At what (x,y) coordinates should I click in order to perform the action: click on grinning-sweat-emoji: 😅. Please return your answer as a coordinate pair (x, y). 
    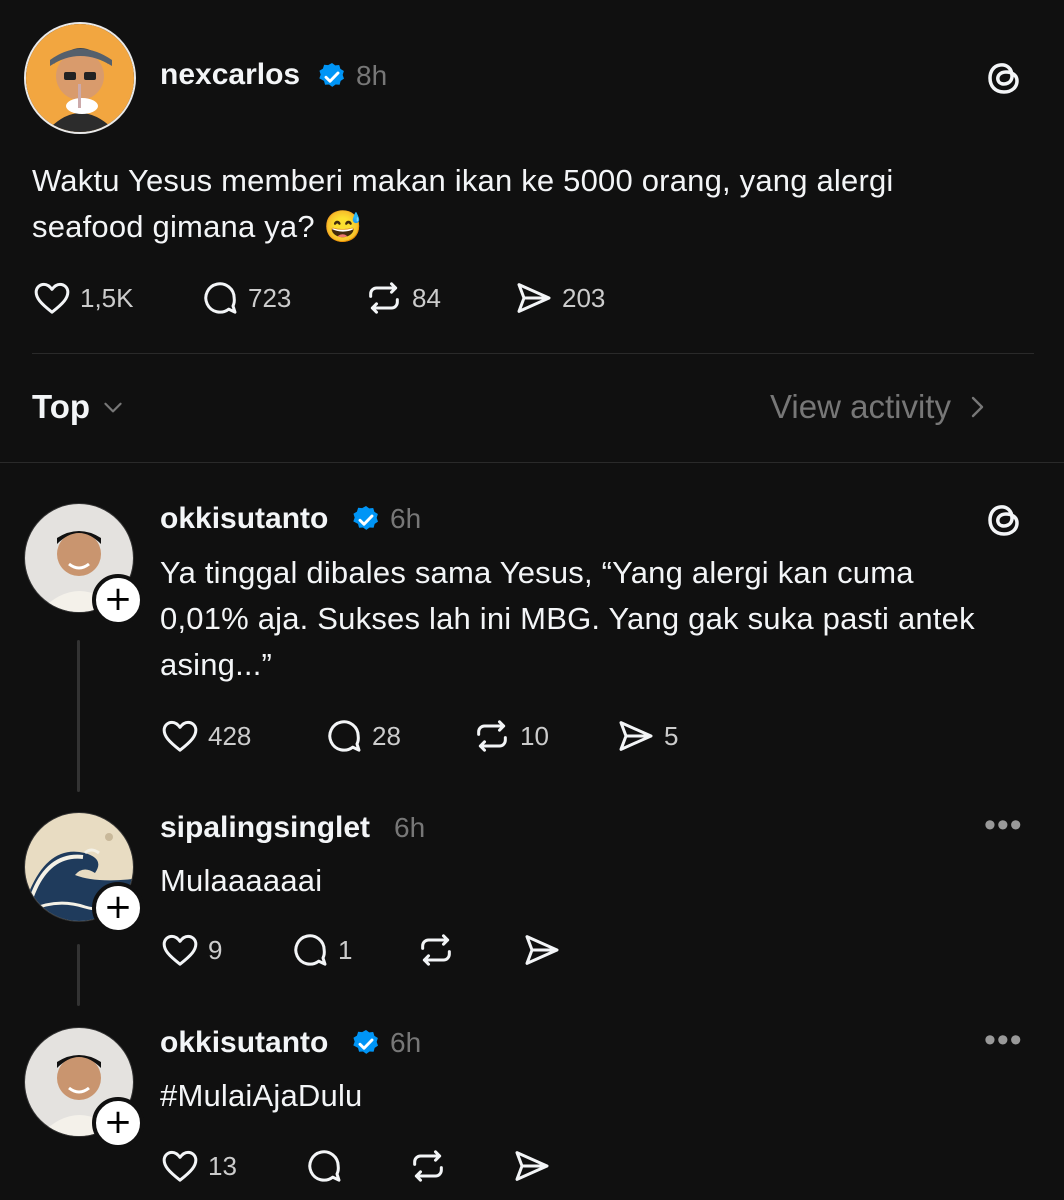
    Looking at the image, I should click on (343, 226).